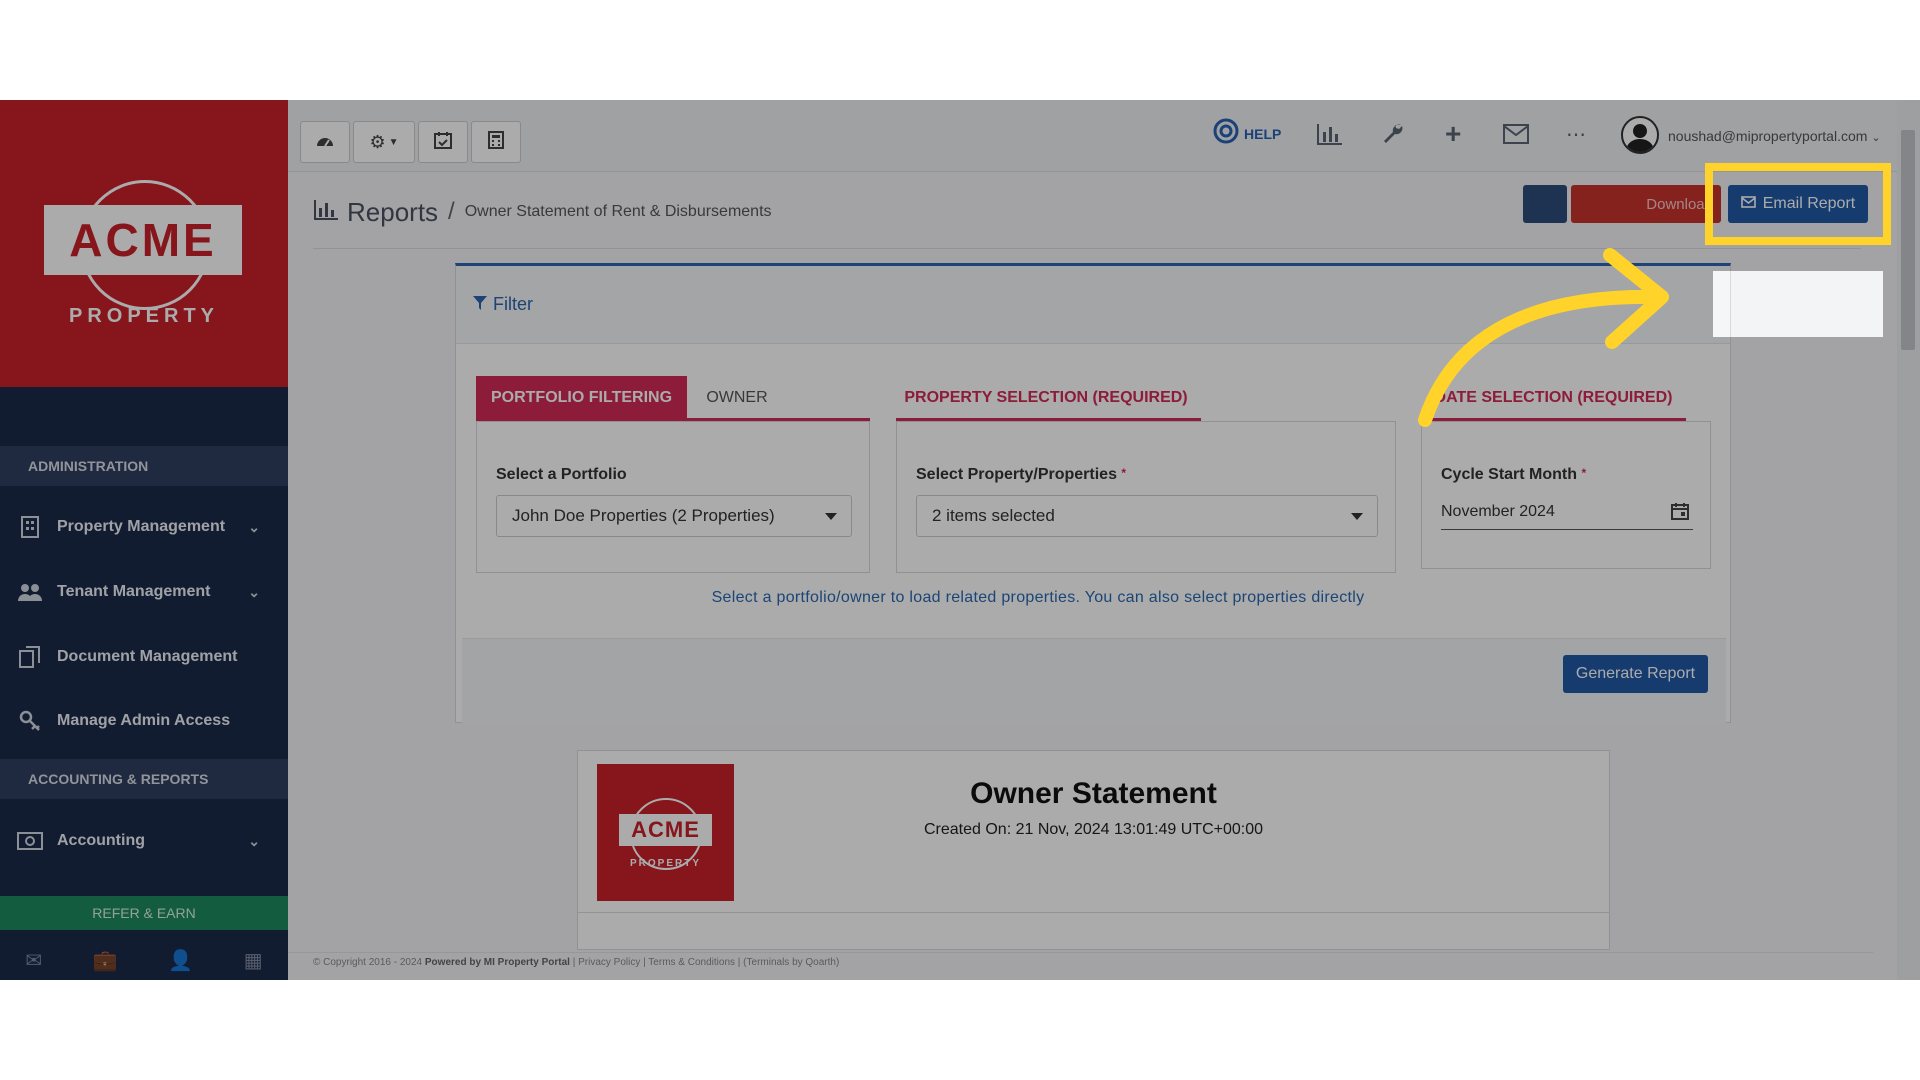  I want to click on sidebar-item-label: Accounting, so click(101, 840).